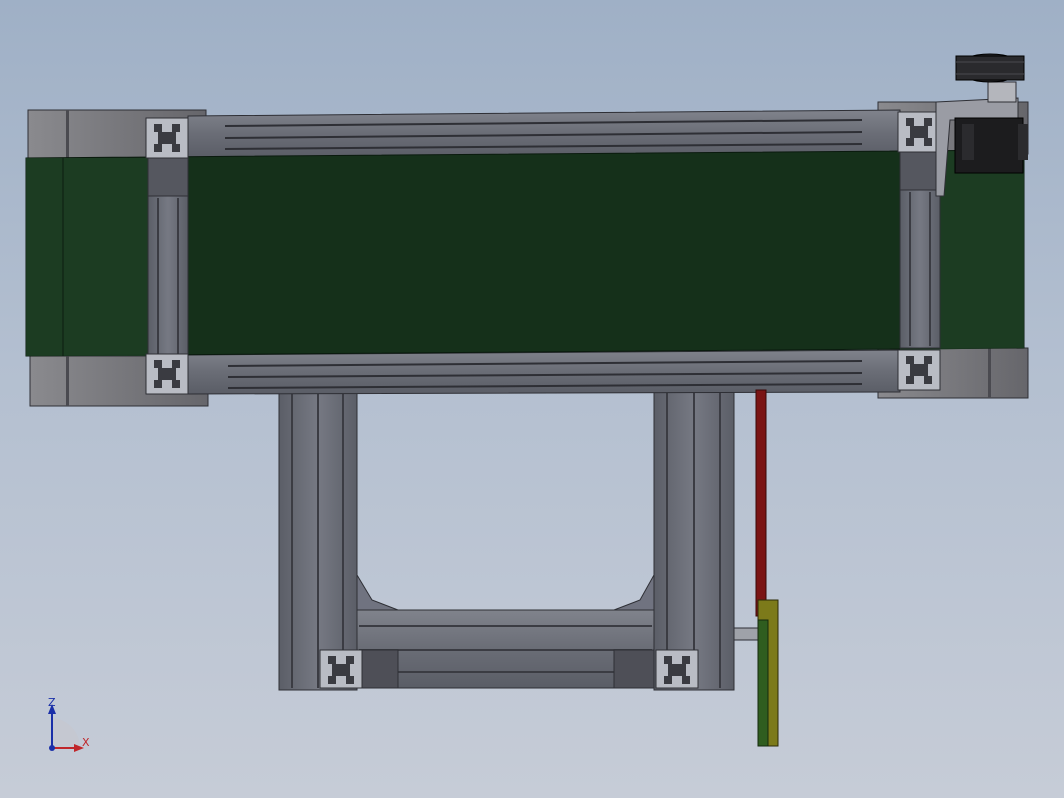  What do you see at coordinates (505, 631) in the screenshot?
I see `bottom-crossbar` at bounding box center [505, 631].